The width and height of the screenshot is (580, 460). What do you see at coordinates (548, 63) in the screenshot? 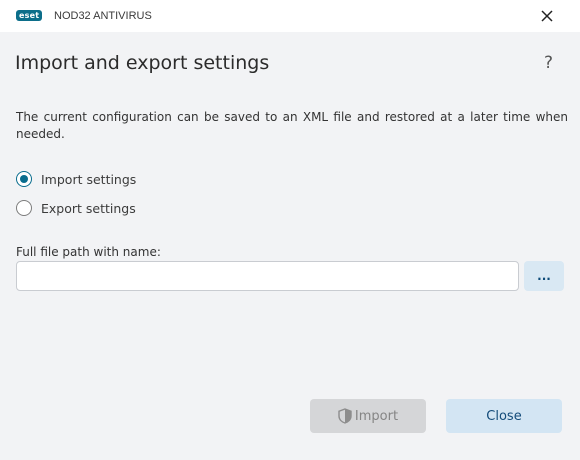
I see `help-icon: ?` at bounding box center [548, 63].